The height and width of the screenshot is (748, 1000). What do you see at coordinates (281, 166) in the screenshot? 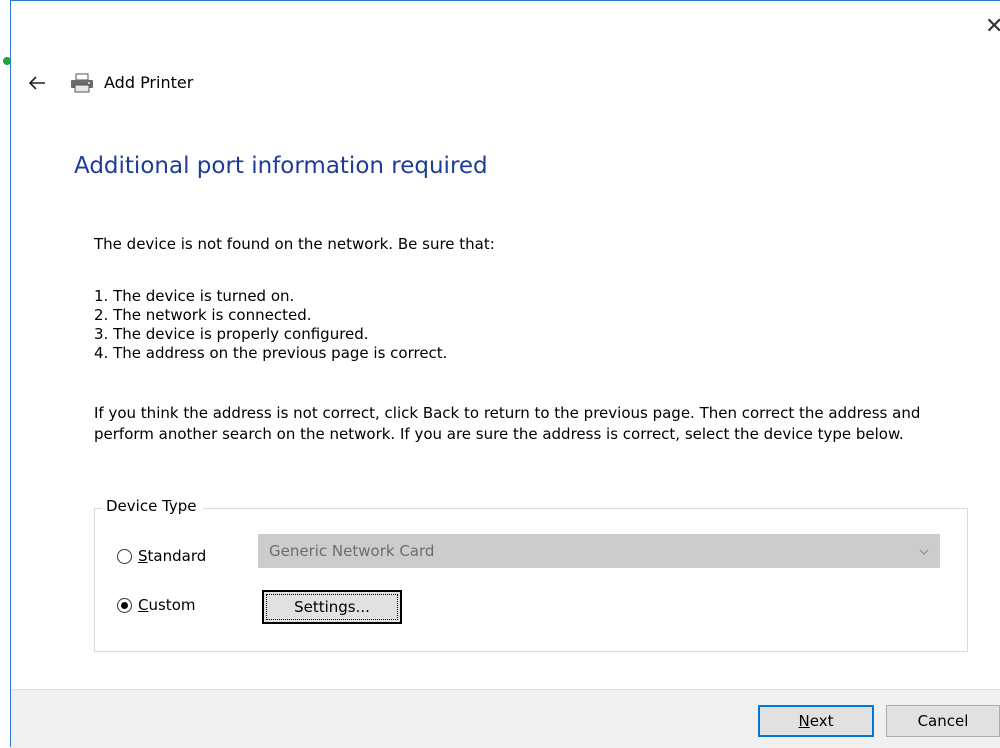
I see `page-heading: Additional port information required` at bounding box center [281, 166].